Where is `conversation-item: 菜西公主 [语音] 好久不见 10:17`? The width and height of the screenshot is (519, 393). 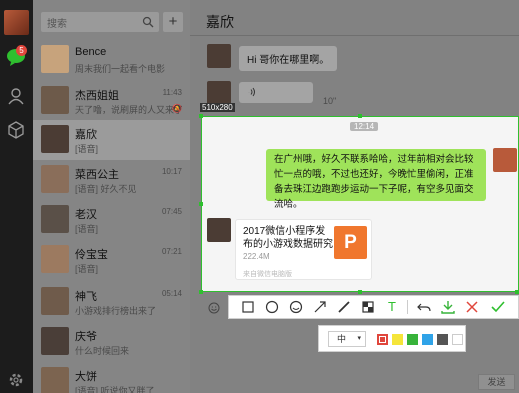 conversation-item: 菜西公主 [语音] 好久不见 10:17 is located at coordinates (111, 180).